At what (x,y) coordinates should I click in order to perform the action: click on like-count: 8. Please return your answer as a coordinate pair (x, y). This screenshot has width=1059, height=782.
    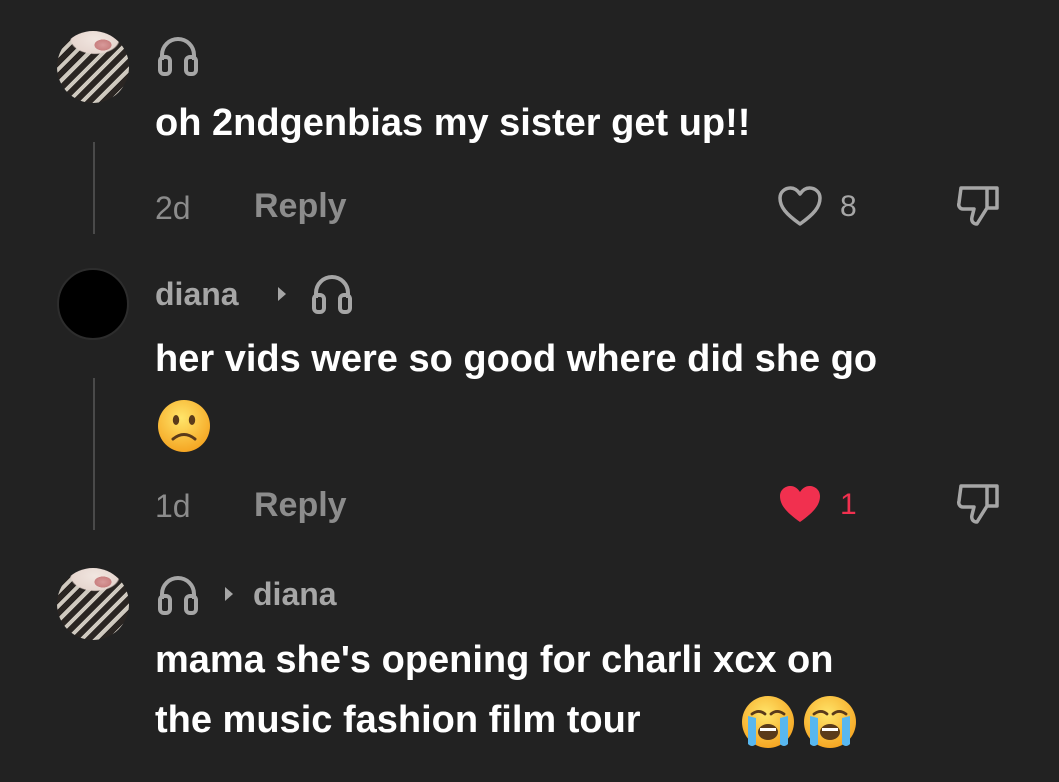
    Looking at the image, I should click on (848, 206).